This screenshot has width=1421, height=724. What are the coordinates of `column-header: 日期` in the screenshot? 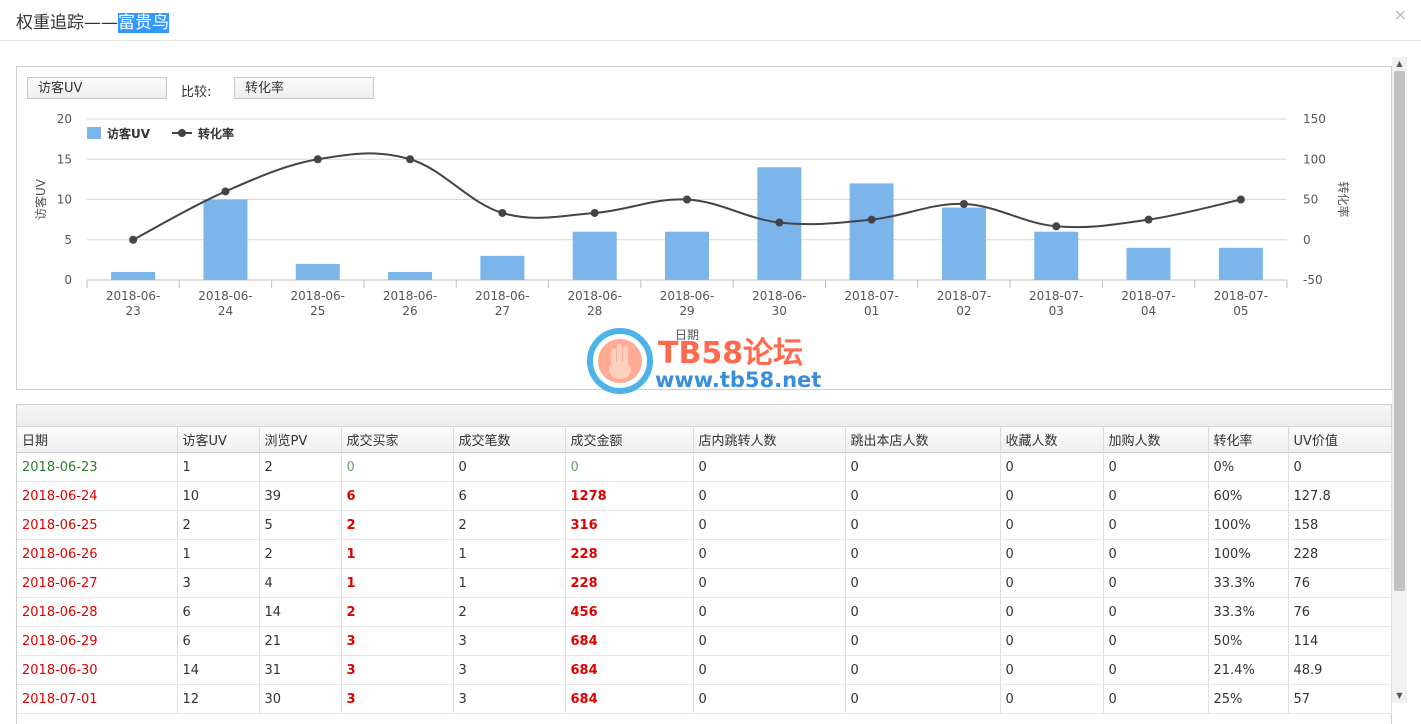 It's located at (97, 440).